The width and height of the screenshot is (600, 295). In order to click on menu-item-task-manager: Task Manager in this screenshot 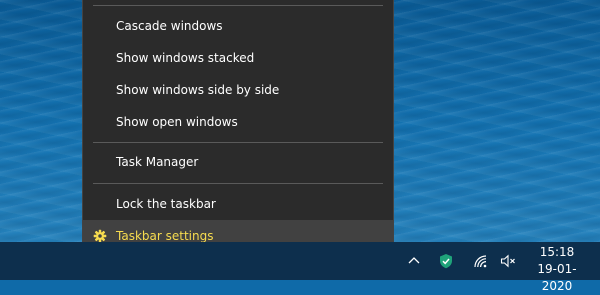, I will do `click(238, 162)`.